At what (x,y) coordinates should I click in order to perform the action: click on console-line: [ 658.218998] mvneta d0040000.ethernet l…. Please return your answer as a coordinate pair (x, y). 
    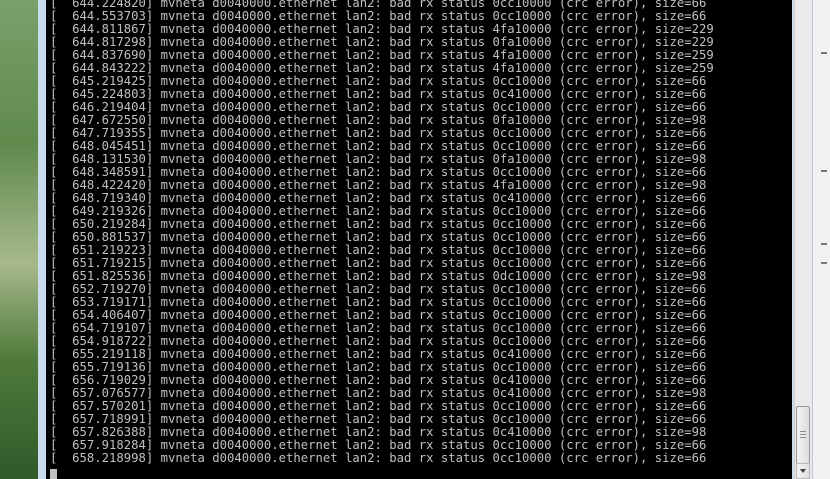
    Looking at the image, I should click on (378, 458).